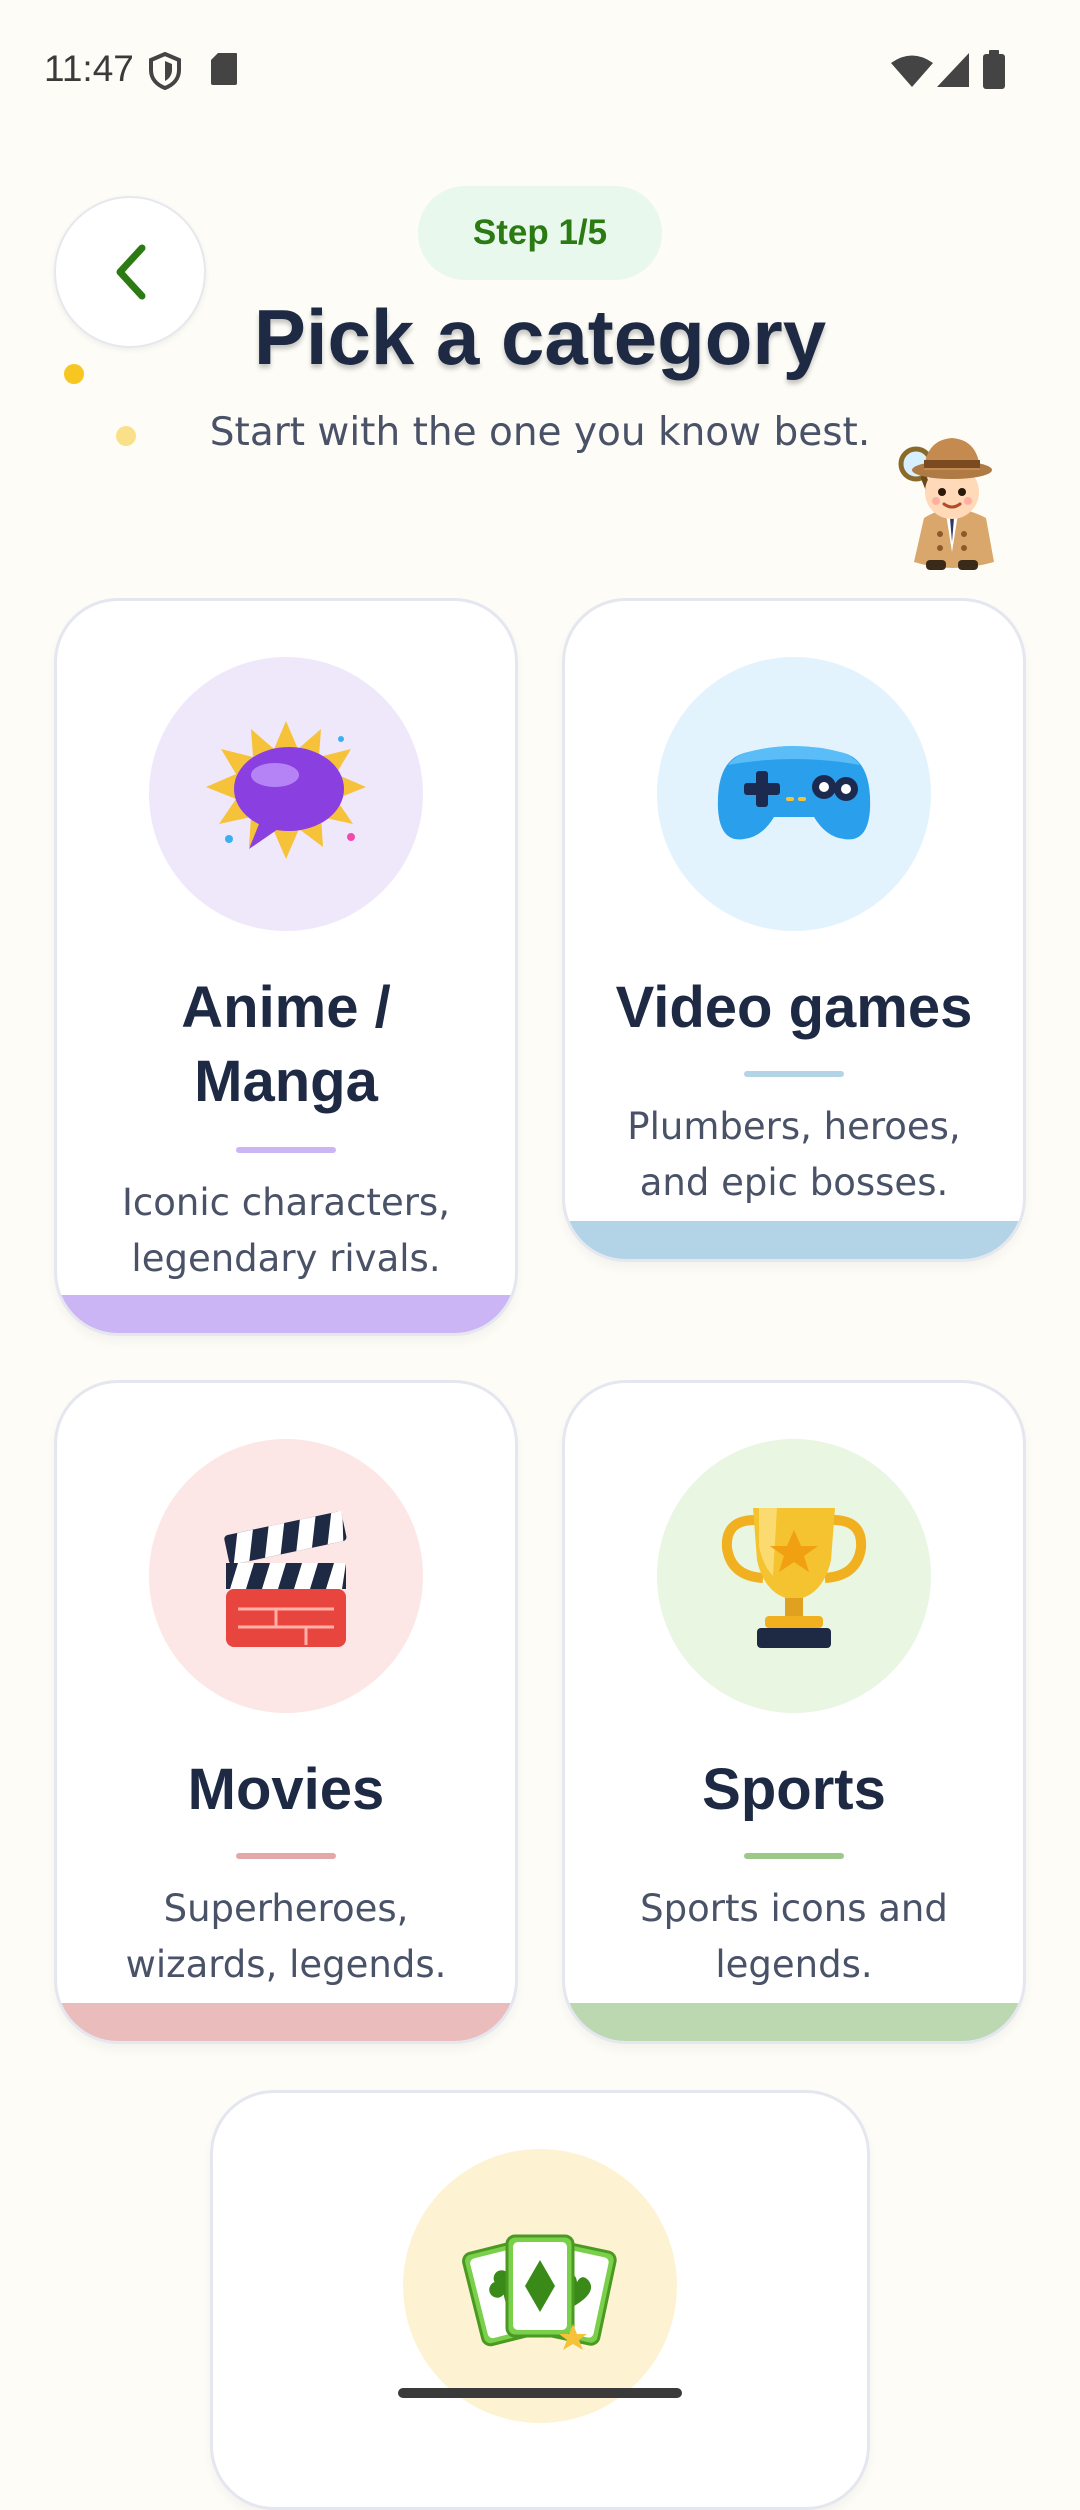 The width and height of the screenshot is (1080, 2510). I want to click on card-title: Anime / Manga, so click(286, 1044).